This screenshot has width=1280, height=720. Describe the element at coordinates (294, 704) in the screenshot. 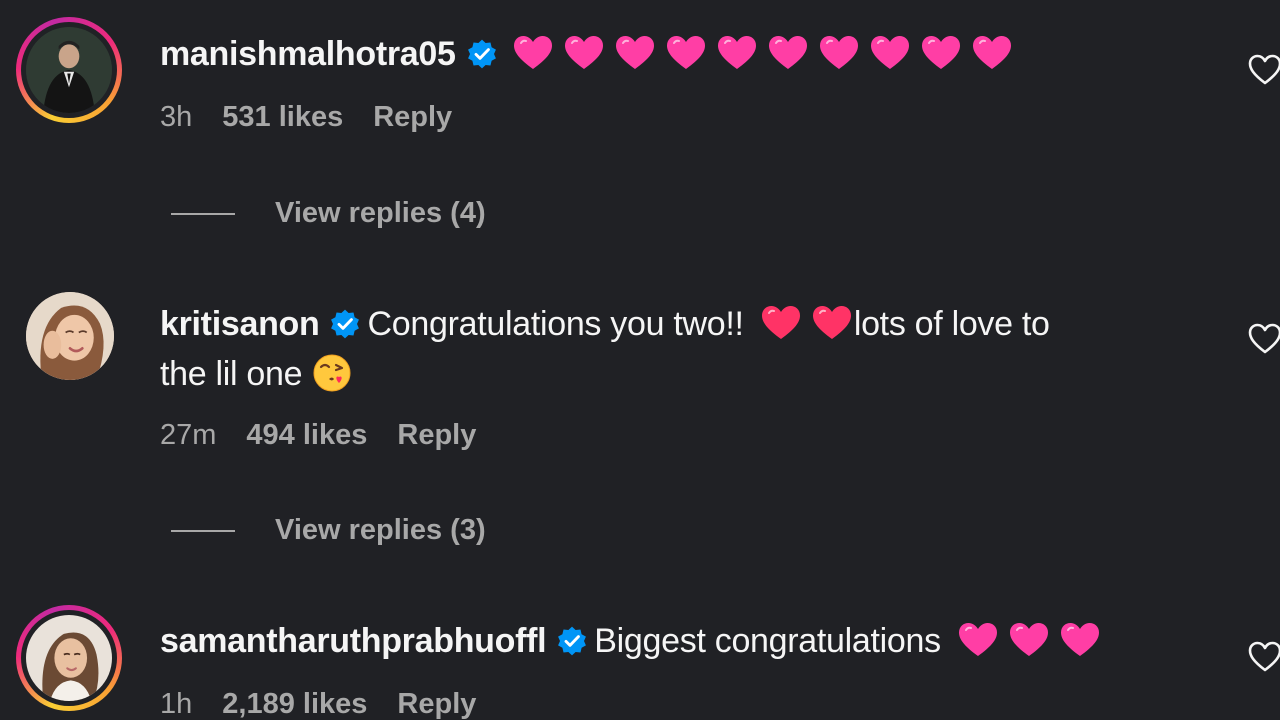

I see `comment-likes: 2,189 likes` at that location.